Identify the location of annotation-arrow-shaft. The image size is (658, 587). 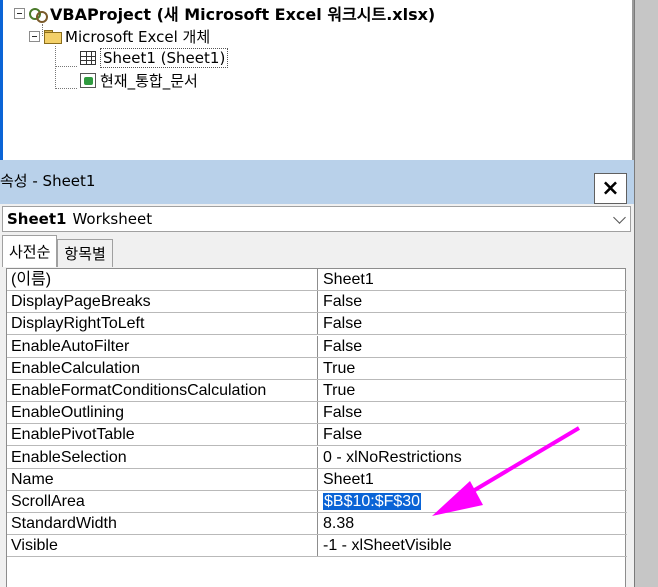
(523, 461).